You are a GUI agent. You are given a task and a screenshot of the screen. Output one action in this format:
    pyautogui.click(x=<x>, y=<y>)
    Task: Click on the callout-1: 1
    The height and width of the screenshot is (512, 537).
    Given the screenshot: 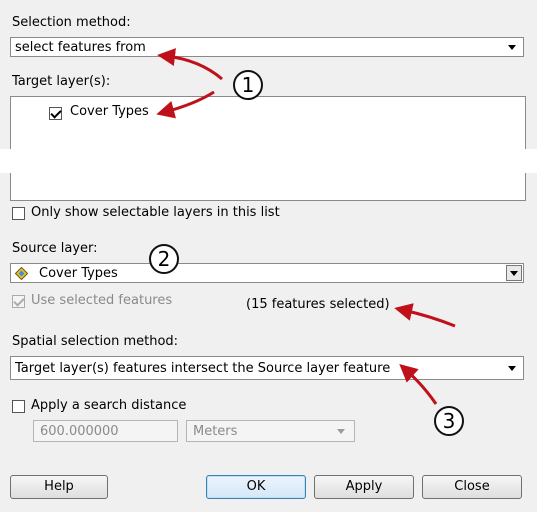 What is the action you would take?
    pyautogui.click(x=248, y=85)
    